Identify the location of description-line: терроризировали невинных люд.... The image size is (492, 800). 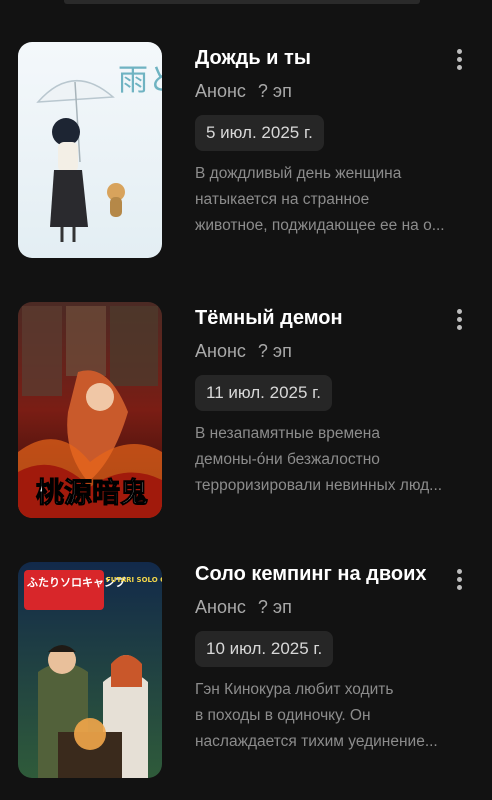
(319, 485).